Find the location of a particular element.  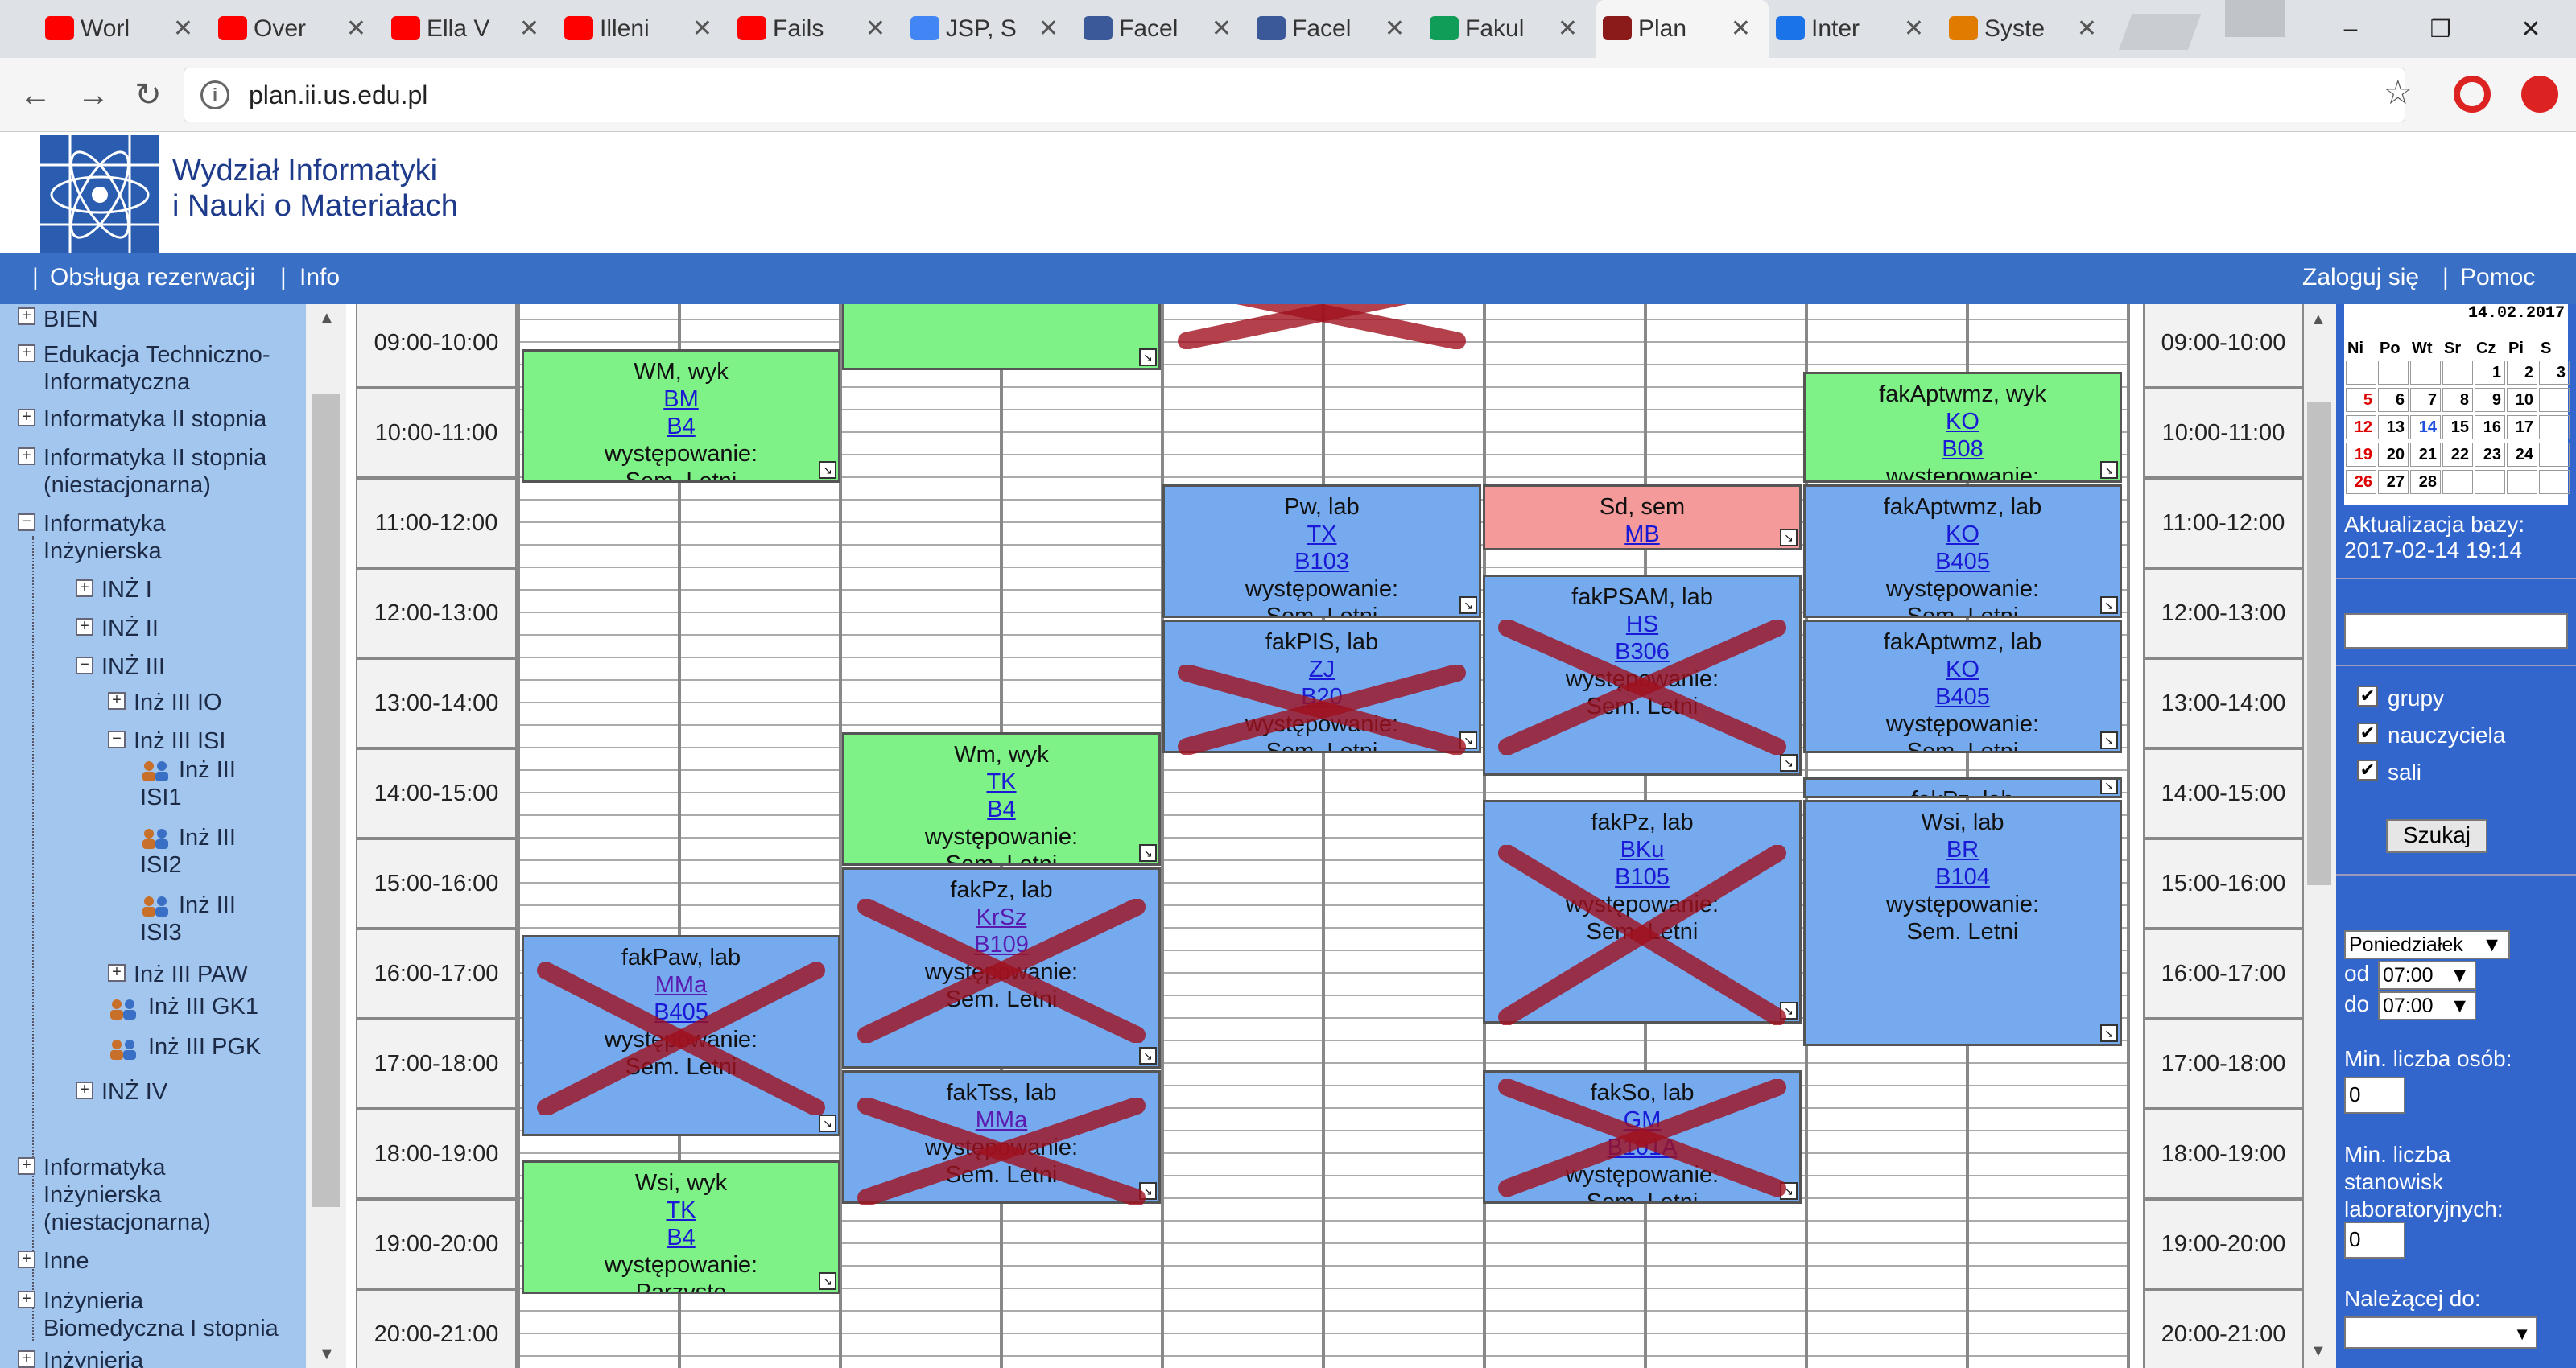

browser-tab: Ella V ✕ is located at coordinates (471, 29).